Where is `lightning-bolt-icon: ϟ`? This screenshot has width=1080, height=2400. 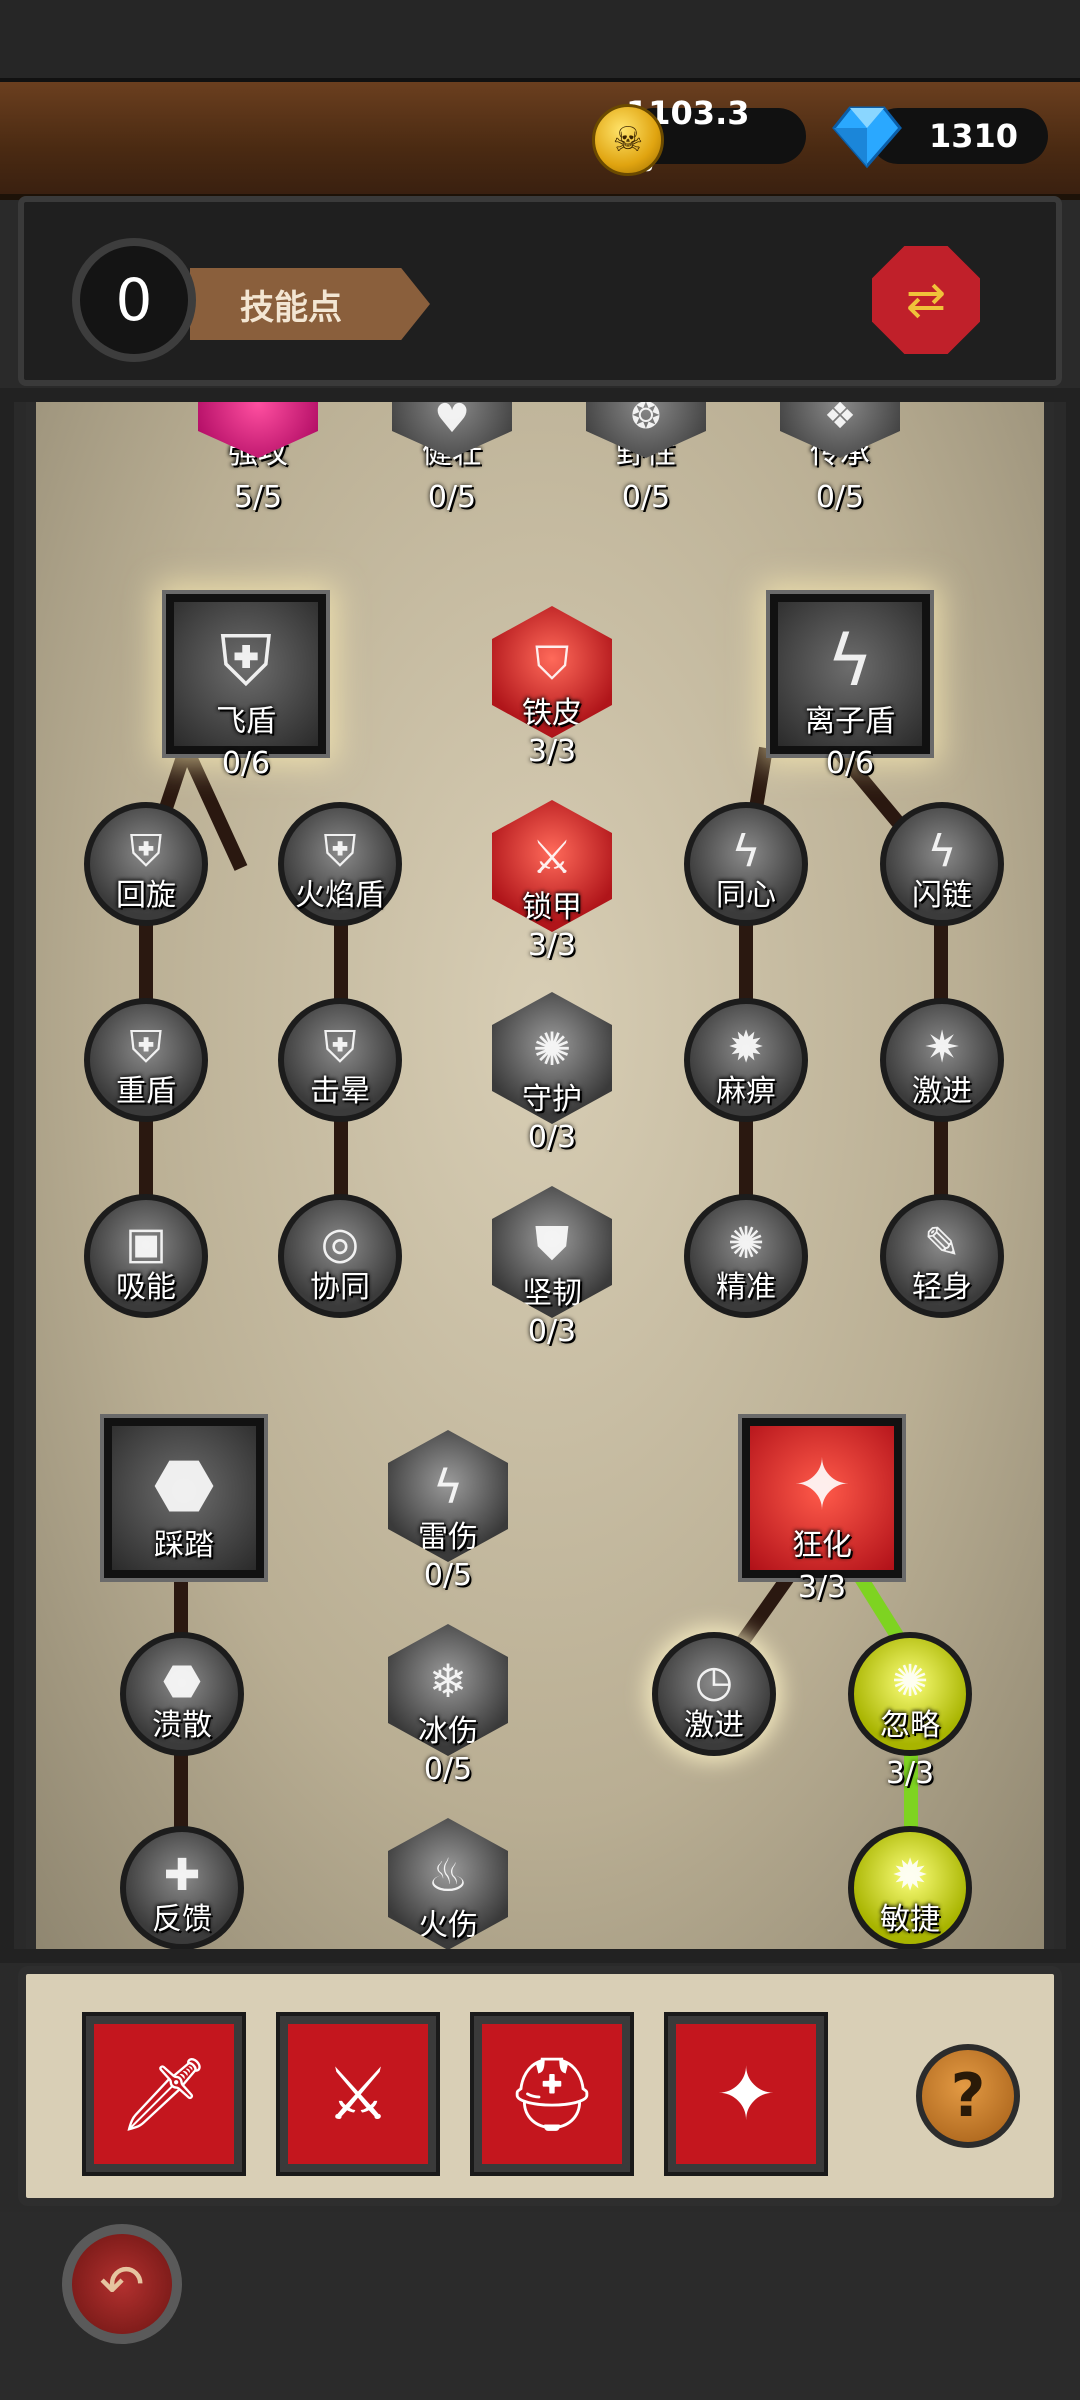
lightning-bolt-icon: ϟ is located at coordinates (746, 851).